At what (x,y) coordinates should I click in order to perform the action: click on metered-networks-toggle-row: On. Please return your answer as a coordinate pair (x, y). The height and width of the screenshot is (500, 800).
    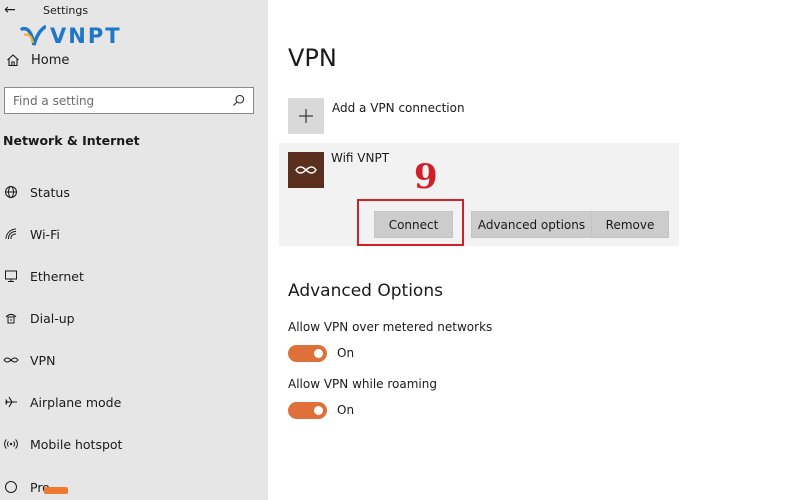
    Looking at the image, I should click on (321, 353).